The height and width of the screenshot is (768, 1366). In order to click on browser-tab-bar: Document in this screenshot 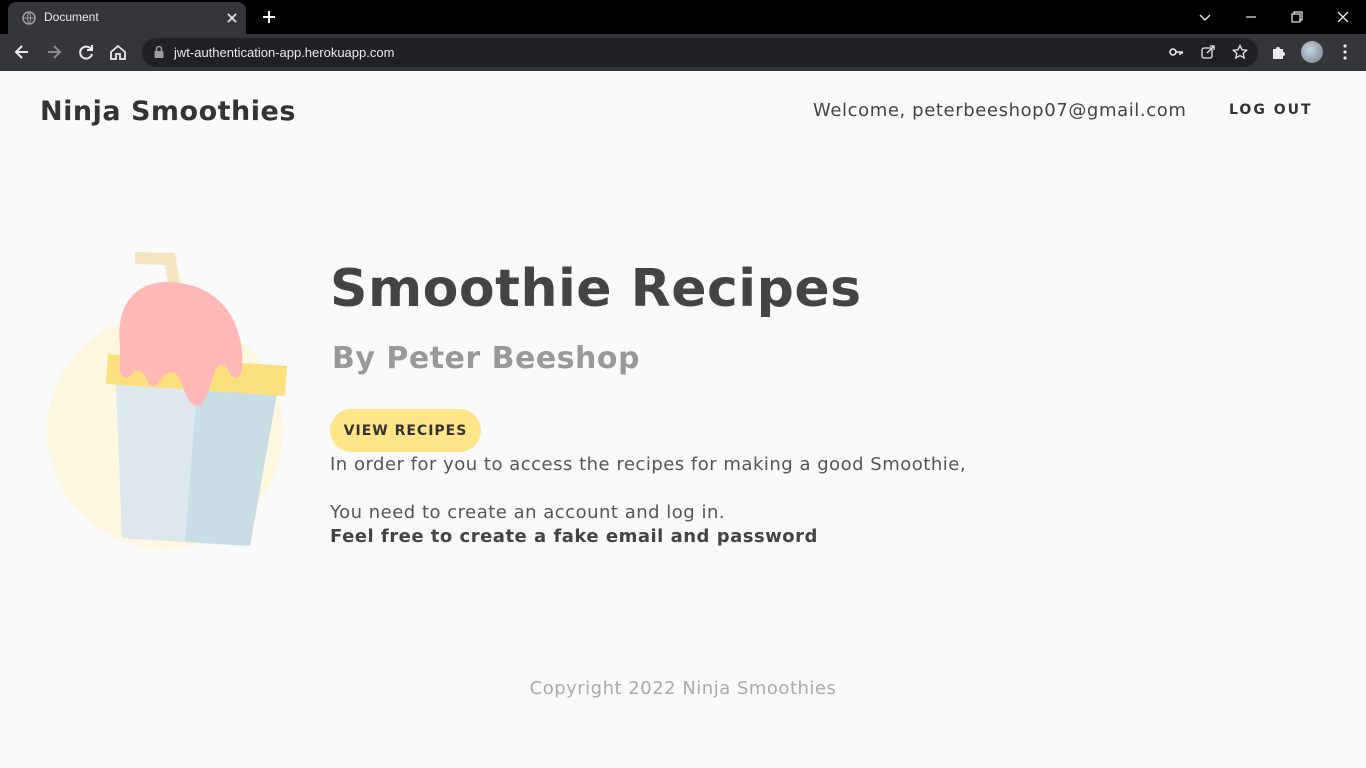, I will do `click(683, 17)`.